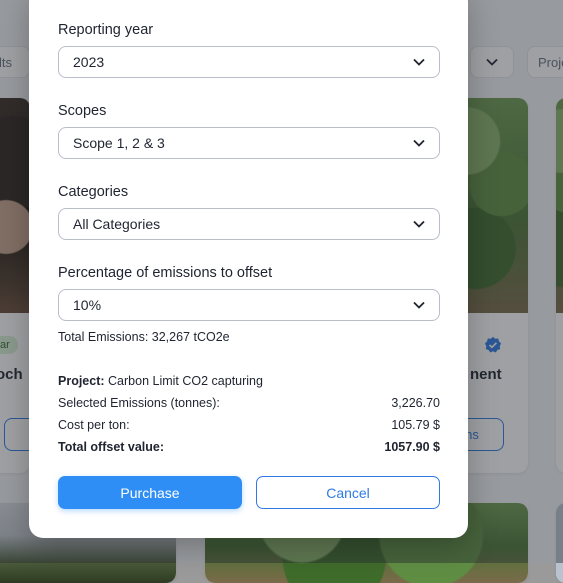 This screenshot has height=583, width=563. Describe the element at coordinates (249, 425) in the screenshot. I see `cost-per-ton-row: Cost per ton: 105.79 $` at that location.